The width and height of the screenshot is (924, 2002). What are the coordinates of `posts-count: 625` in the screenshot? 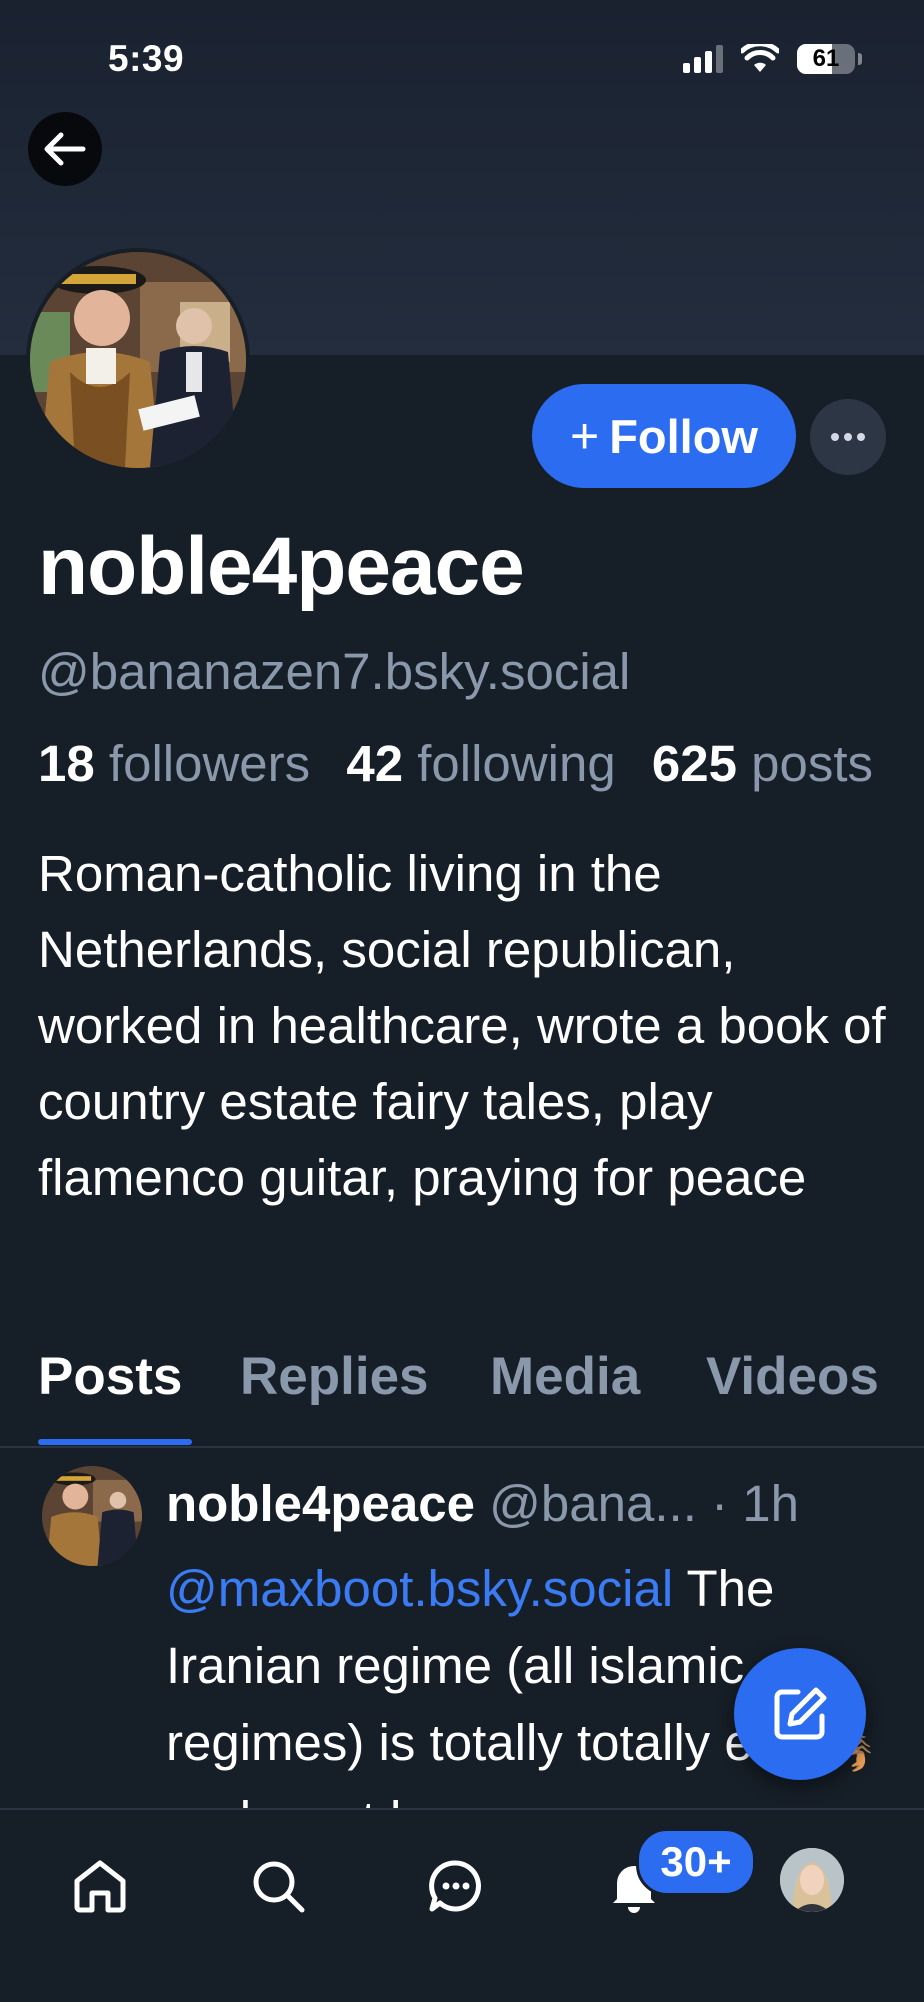 It's located at (694, 763).